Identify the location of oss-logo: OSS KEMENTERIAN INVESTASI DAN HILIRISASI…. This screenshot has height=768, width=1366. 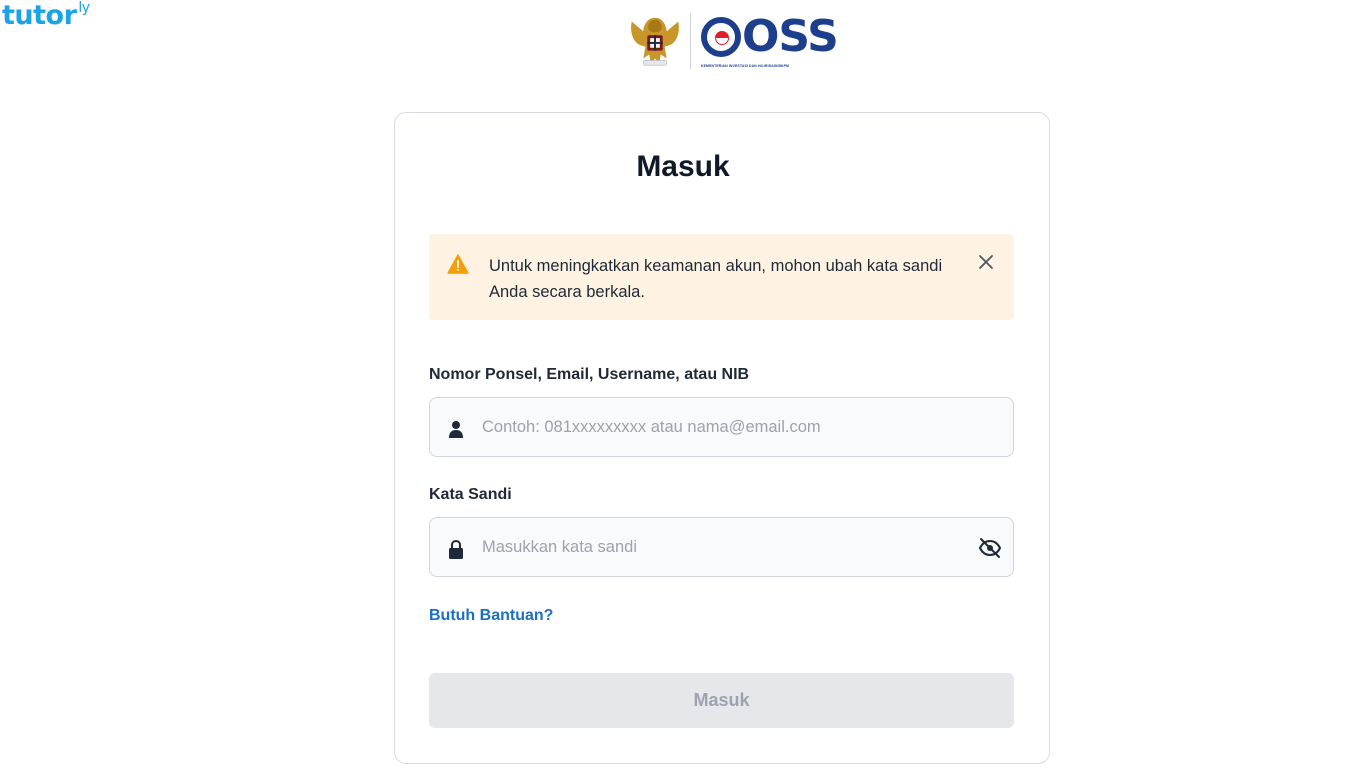
(770, 39).